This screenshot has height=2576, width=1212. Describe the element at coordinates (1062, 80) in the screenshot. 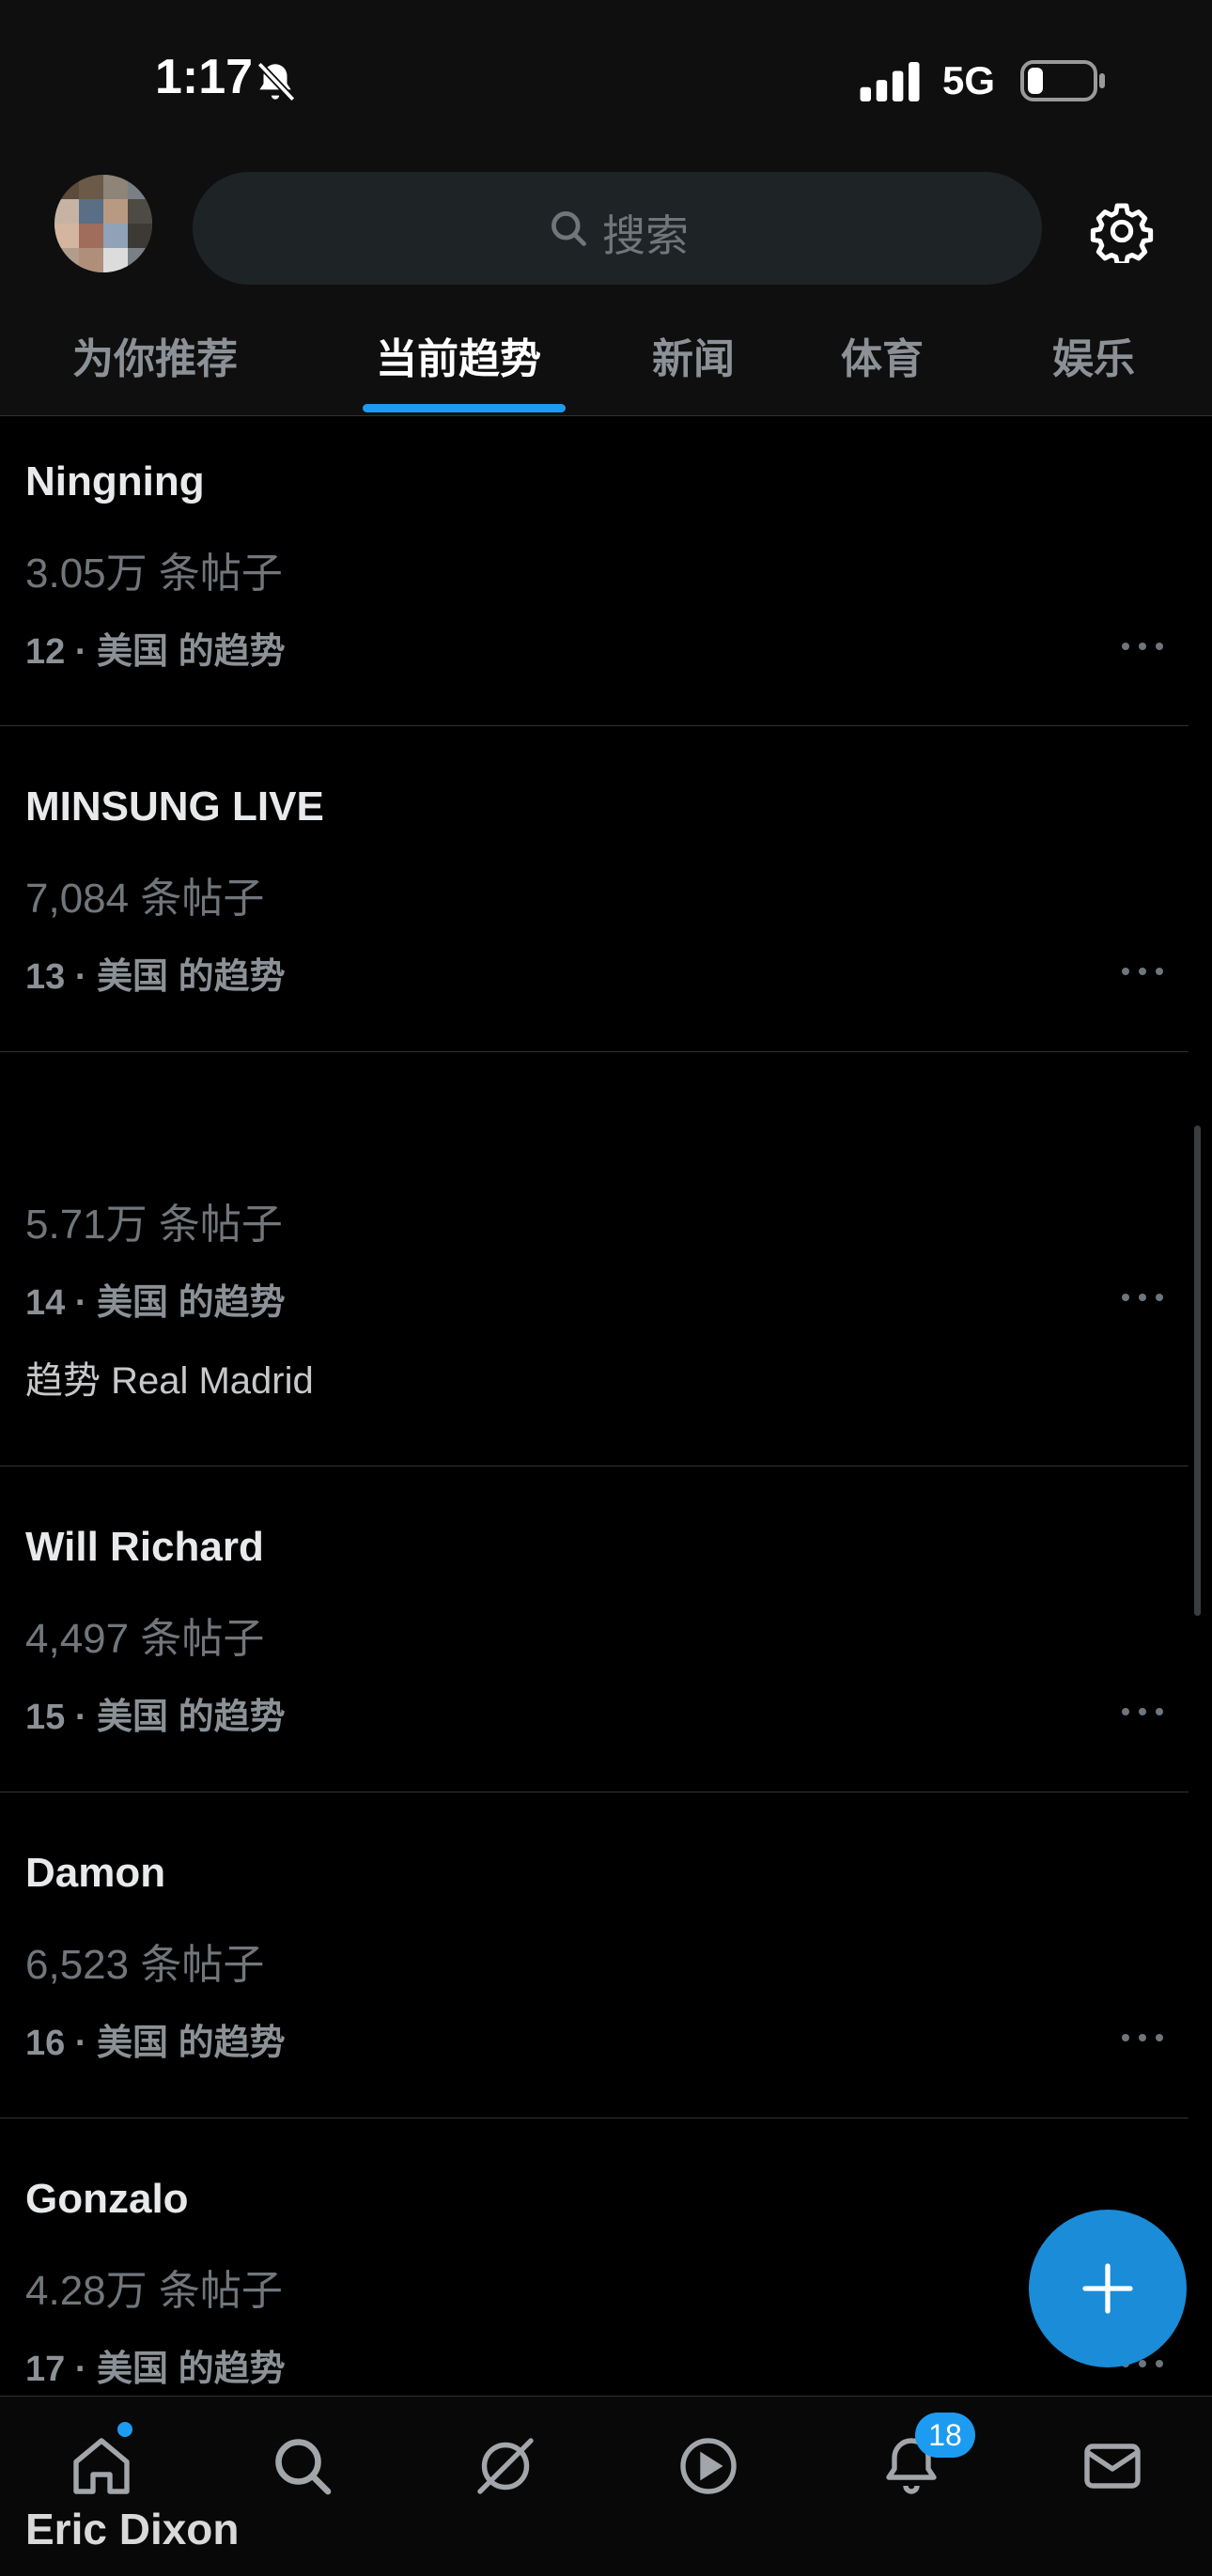

I see `battery-icon` at that location.